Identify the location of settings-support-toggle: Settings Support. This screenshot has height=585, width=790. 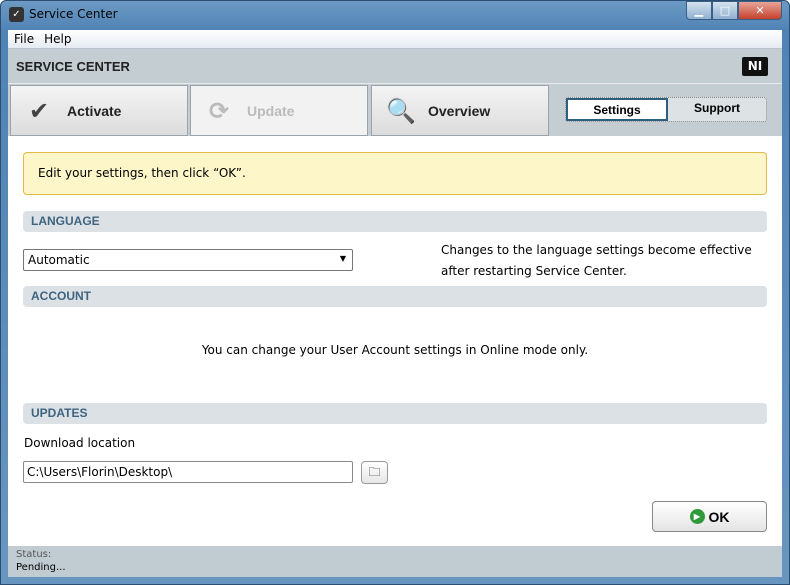
(666, 109).